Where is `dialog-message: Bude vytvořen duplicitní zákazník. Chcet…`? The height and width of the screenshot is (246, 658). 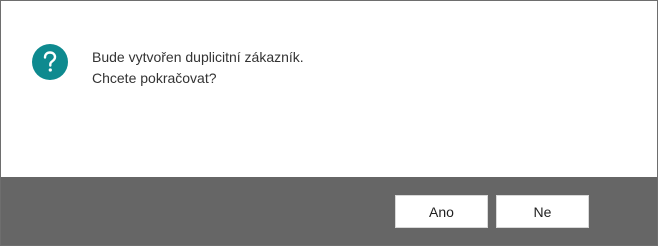
dialog-message: Bude vytvořen duplicitní zákazník. Chcet… is located at coordinates (198, 68).